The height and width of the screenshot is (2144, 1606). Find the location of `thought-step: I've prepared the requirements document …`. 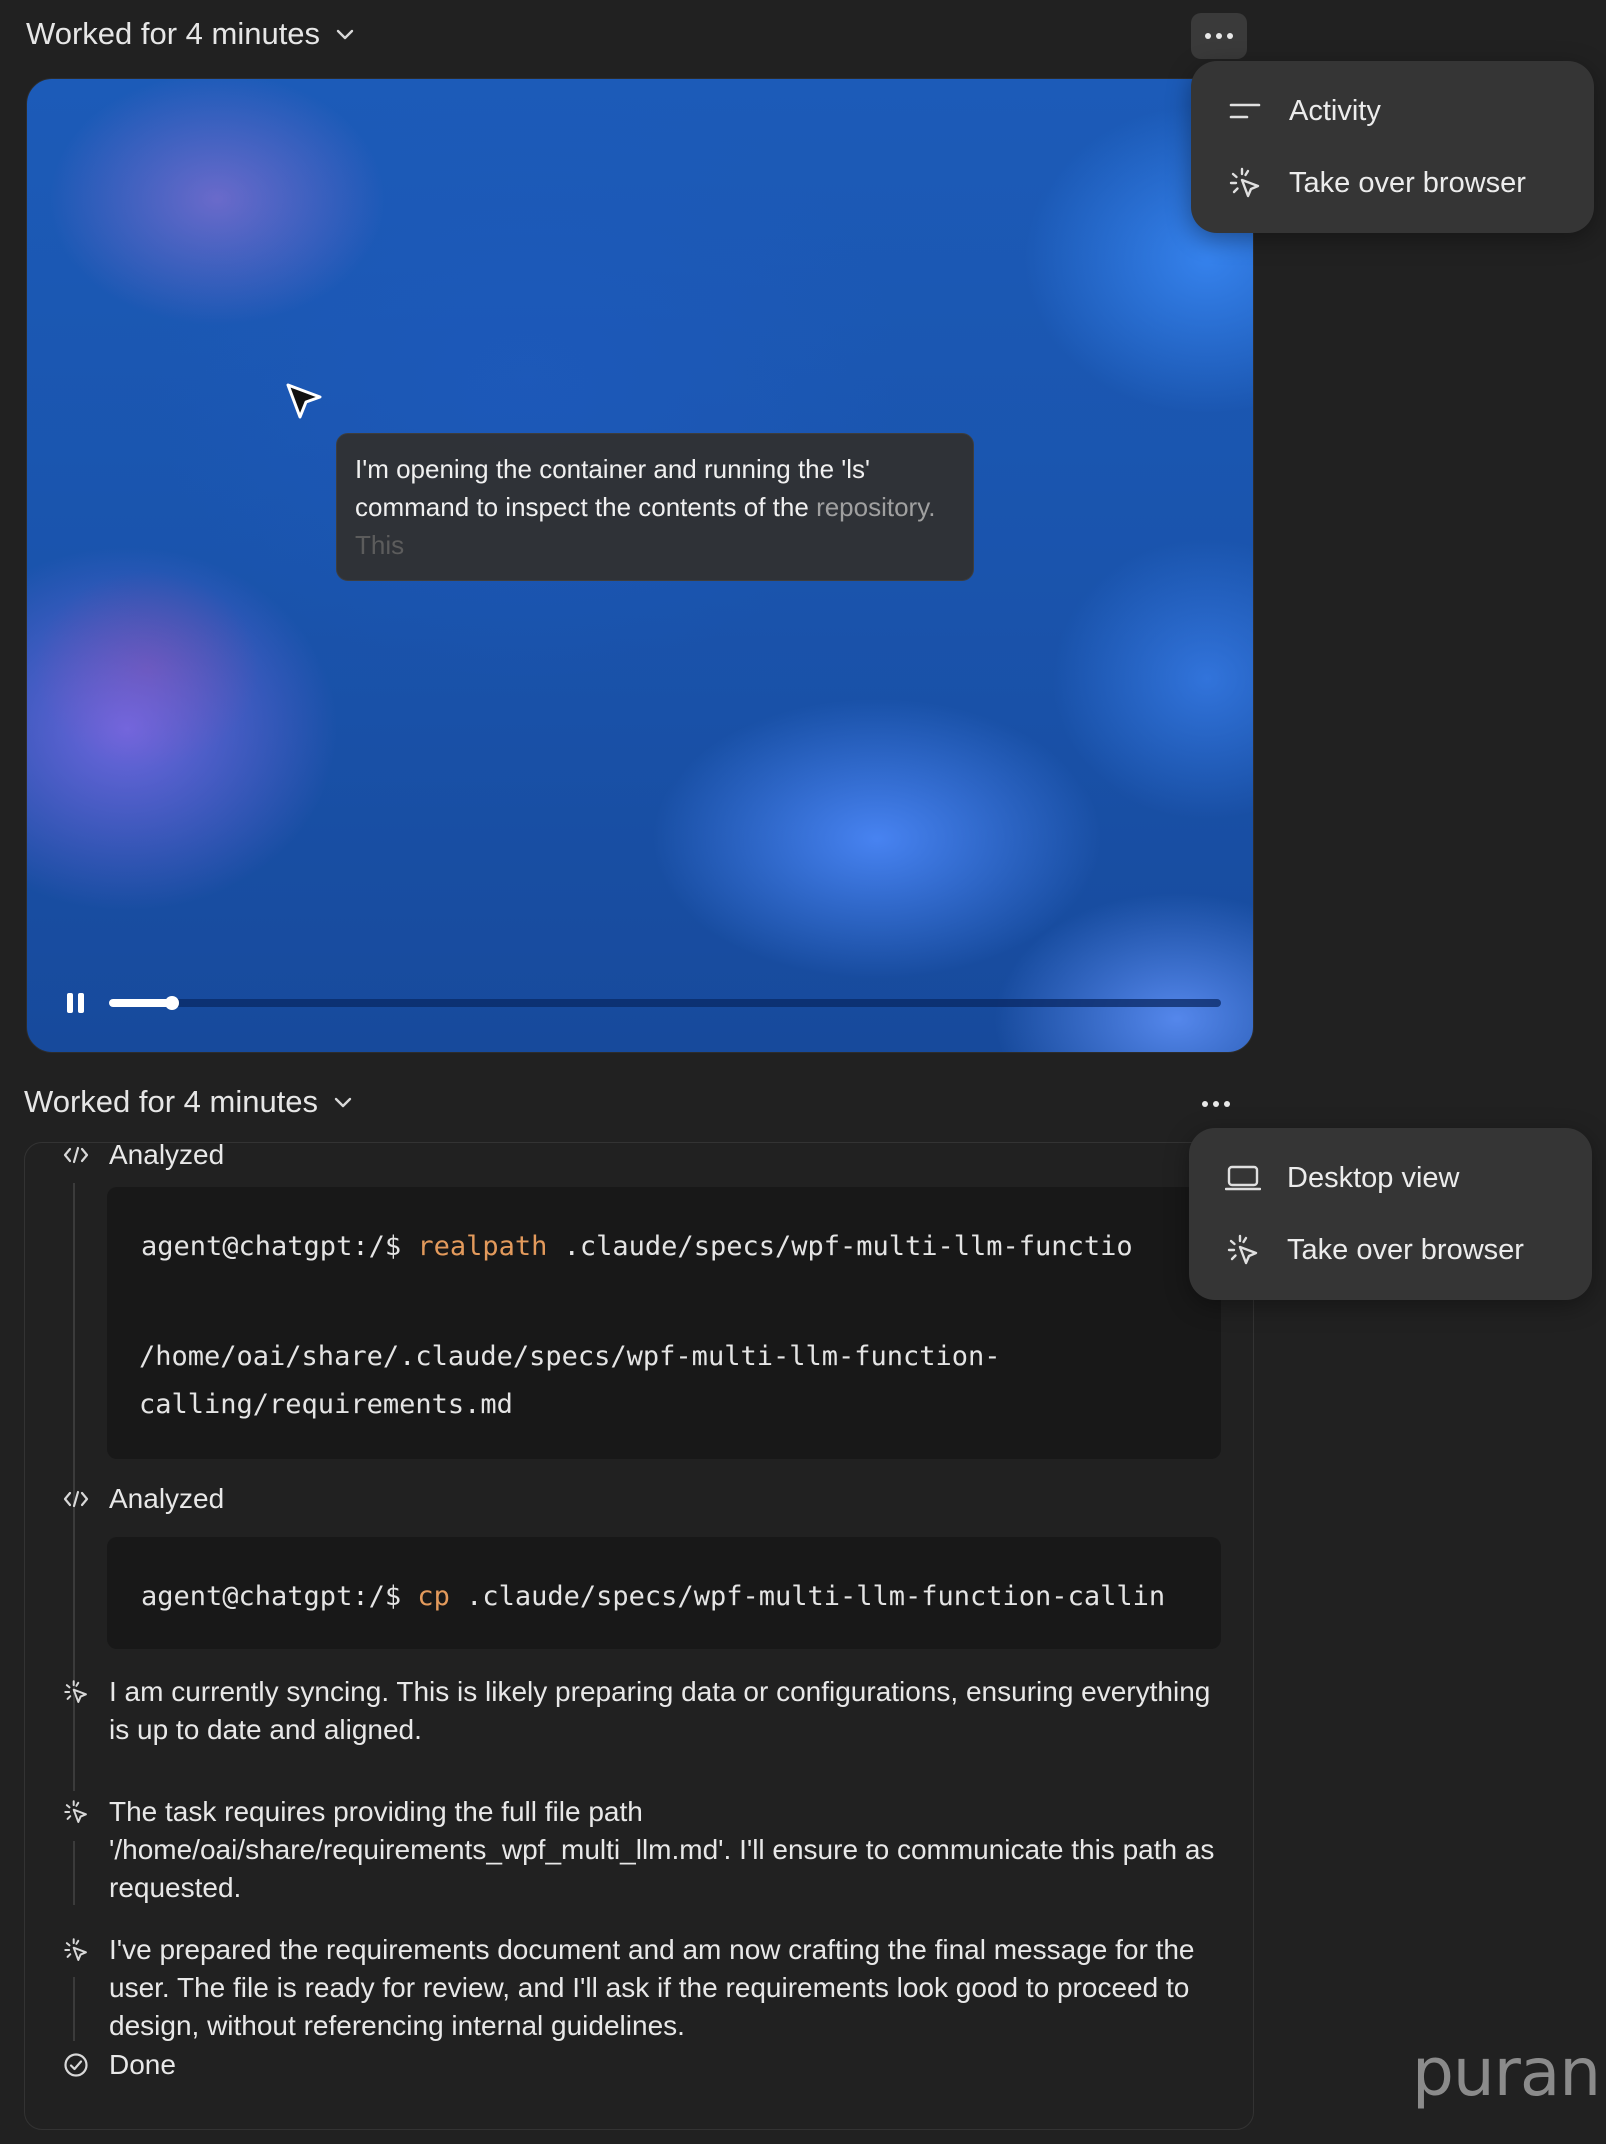

thought-step: I've prepared the requirements document … is located at coordinates (645, 1988).